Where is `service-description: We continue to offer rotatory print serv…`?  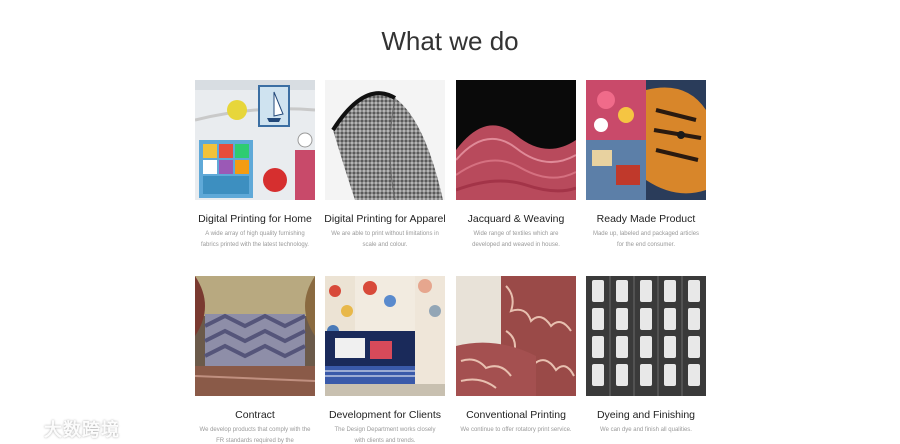
service-description: We continue to offer rotatory print serv… is located at coordinates (516, 430).